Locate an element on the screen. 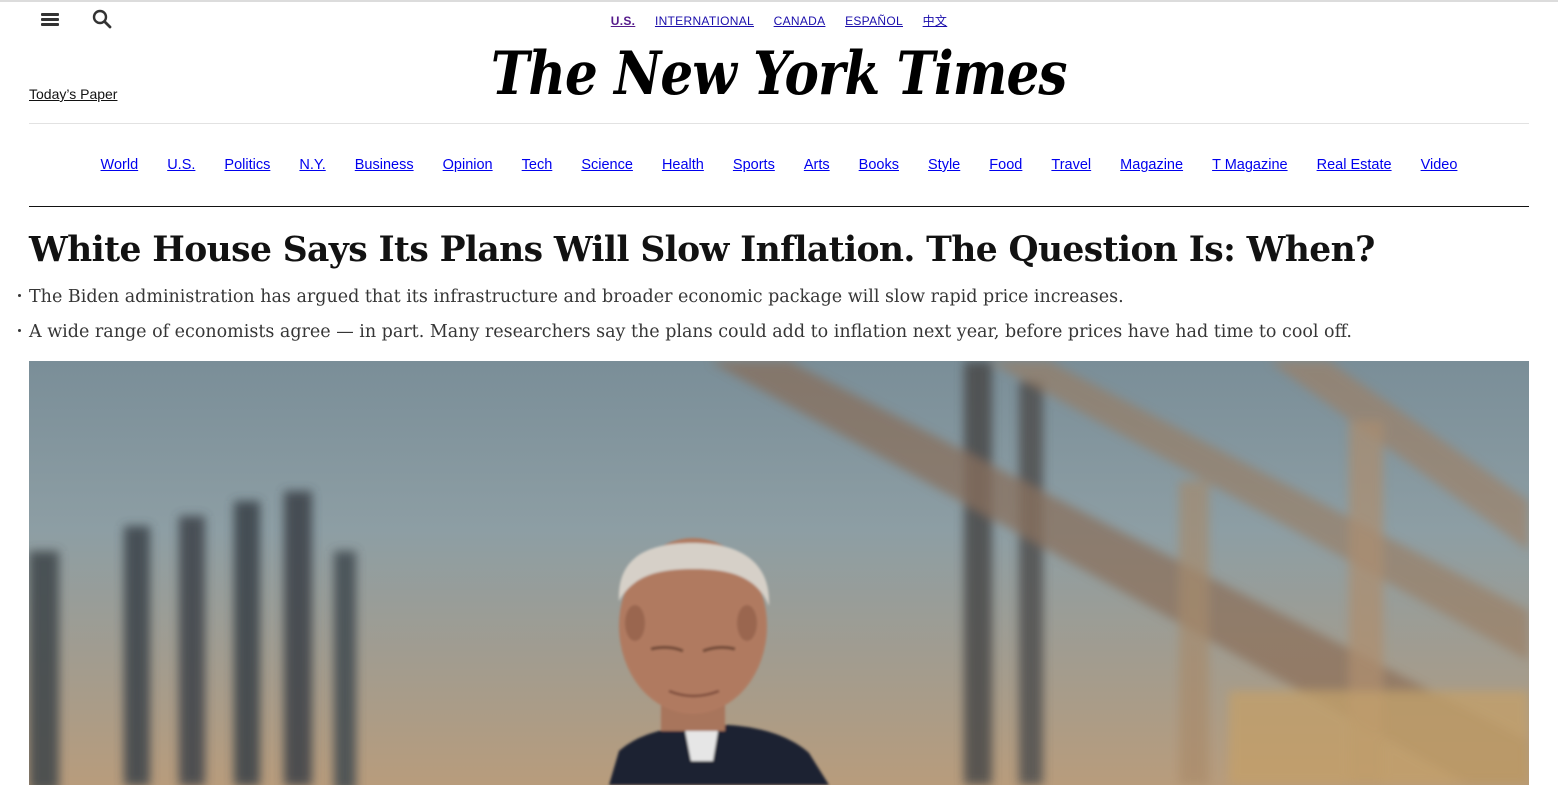 The width and height of the screenshot is (1558, 785). nav-arts: Arts is located at coordinates (817, 165).